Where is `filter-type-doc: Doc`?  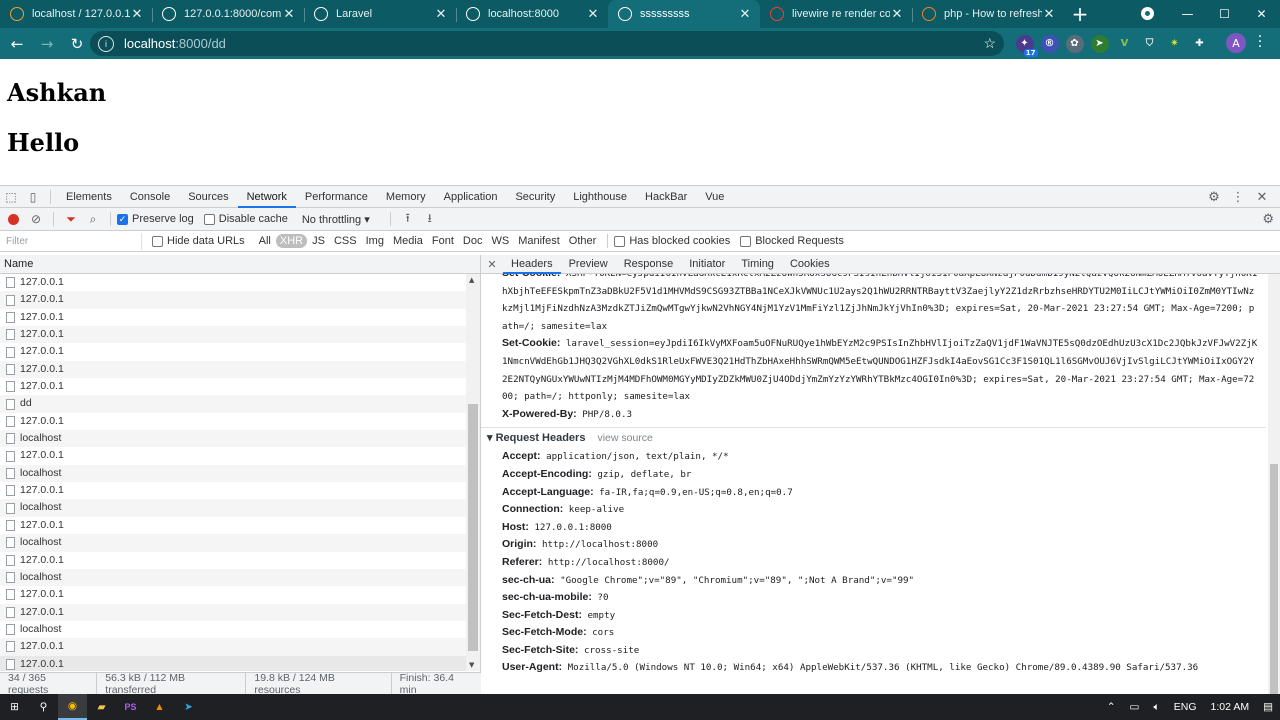
filter-type-doc: Doc is located at coordinates (473, 241).